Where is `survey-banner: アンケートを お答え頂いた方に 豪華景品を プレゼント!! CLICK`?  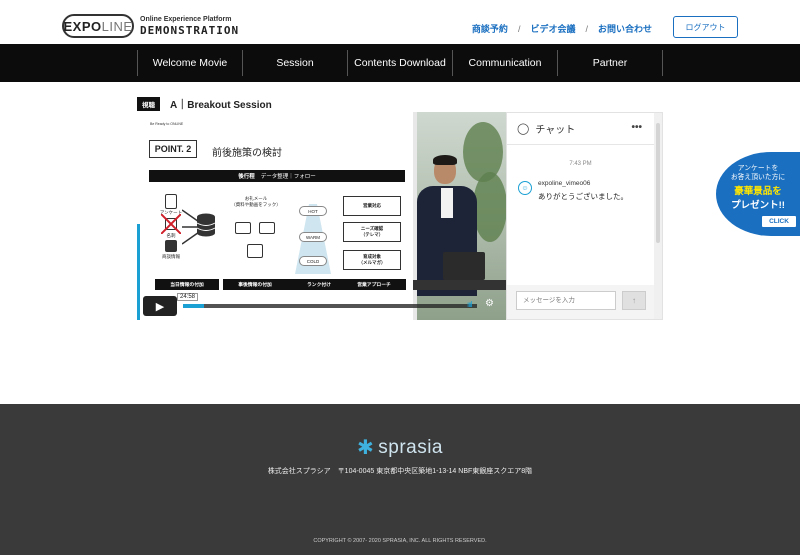
survey-banner: アンケートを お答え頂いた方に 豪華景品を プレゼント!! CLICK is located at coordinates (758, 194).